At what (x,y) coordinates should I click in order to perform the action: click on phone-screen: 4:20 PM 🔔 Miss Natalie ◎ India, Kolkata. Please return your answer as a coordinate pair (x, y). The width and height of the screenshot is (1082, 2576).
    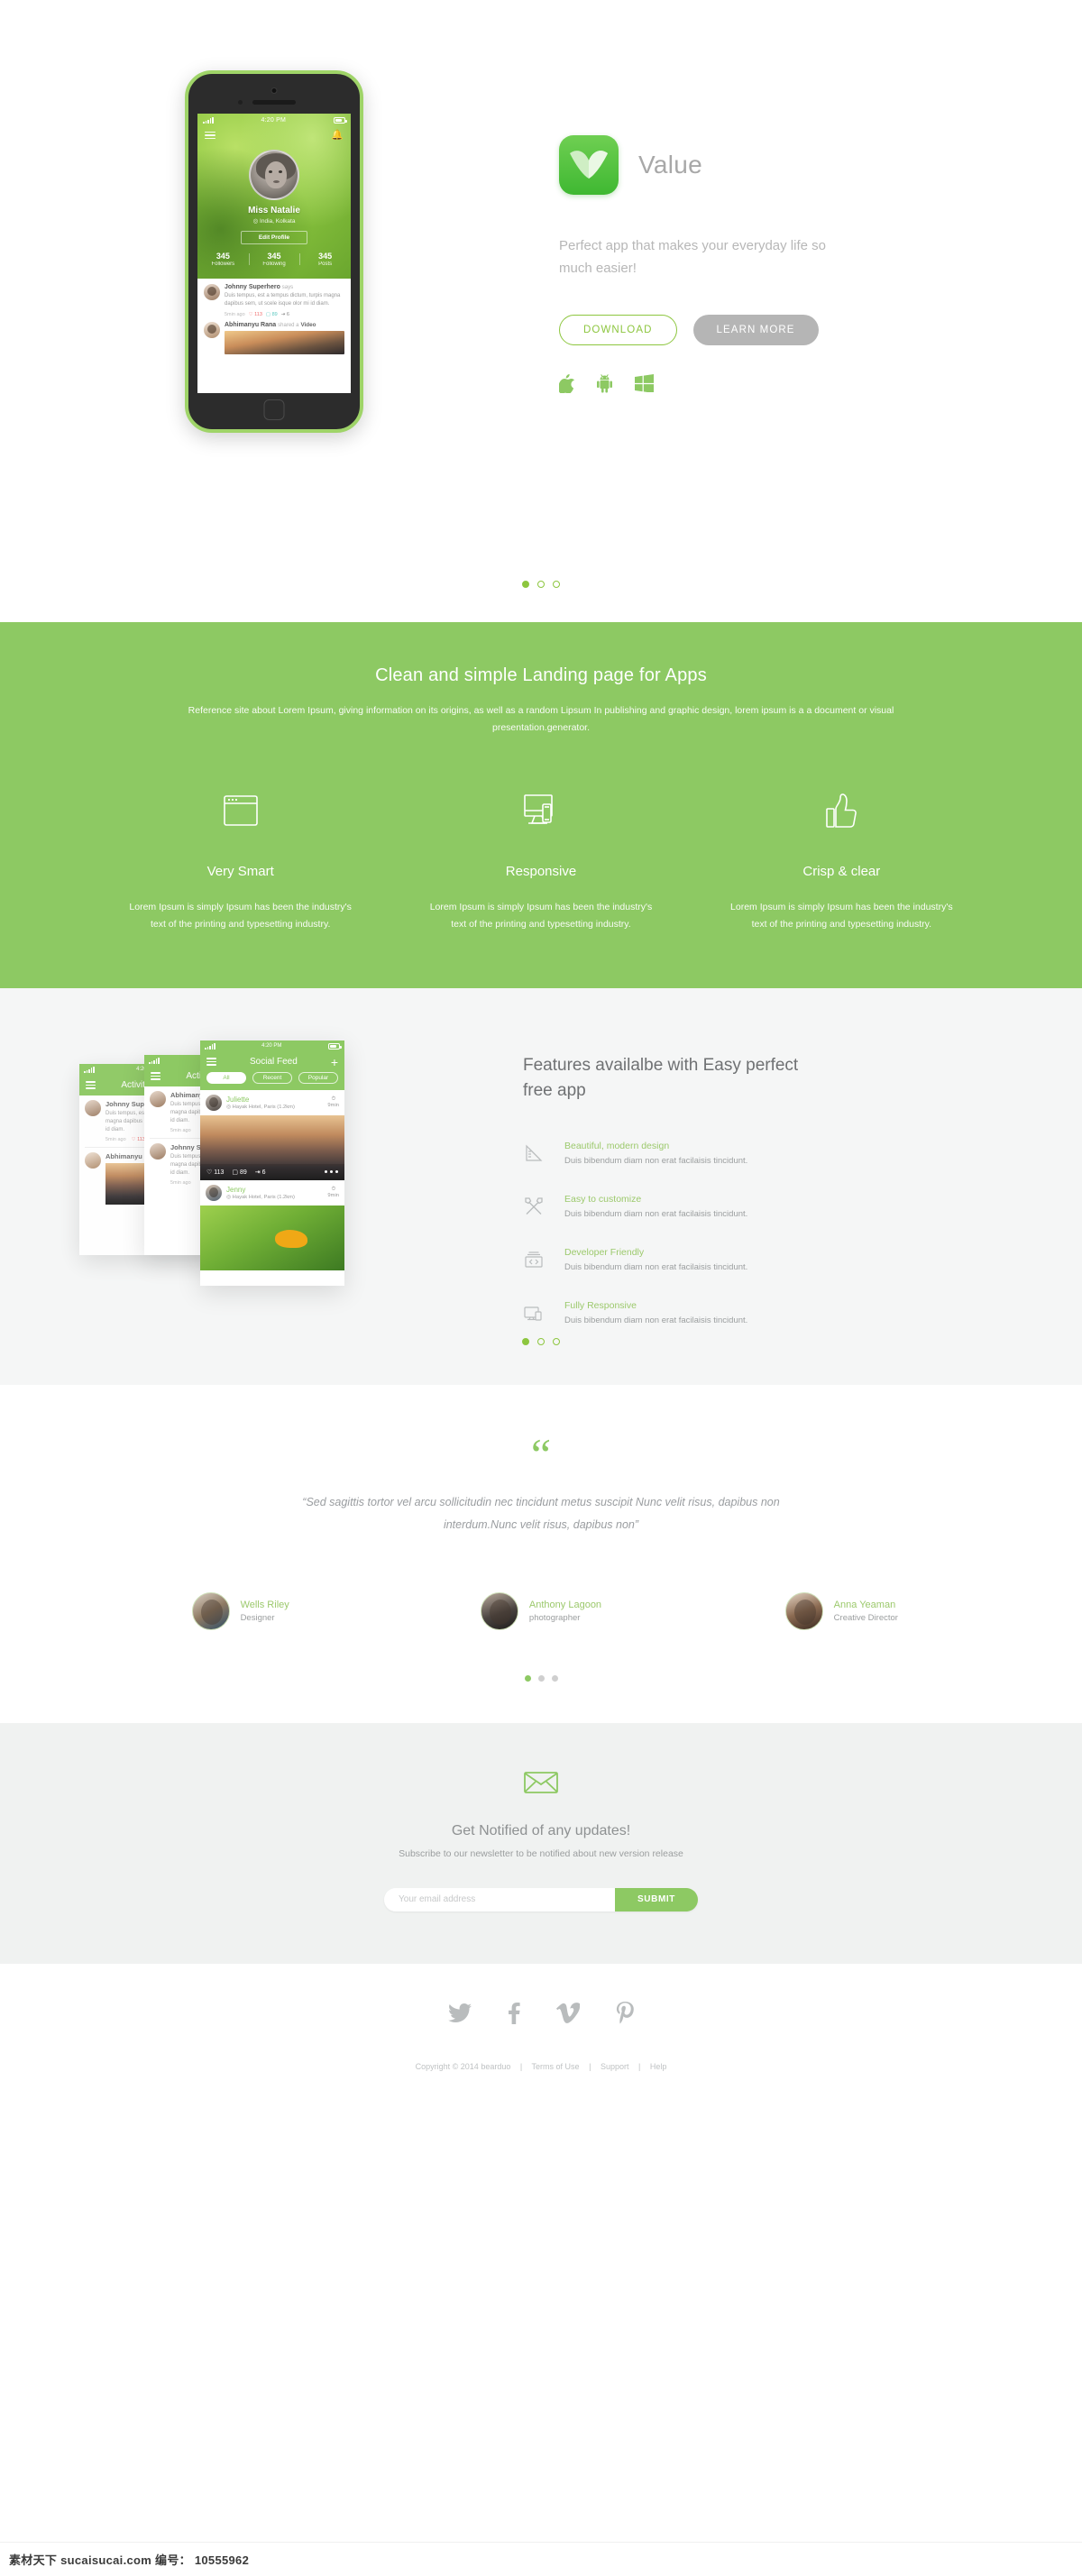
    Looking at the image, I should click on (274, 253).